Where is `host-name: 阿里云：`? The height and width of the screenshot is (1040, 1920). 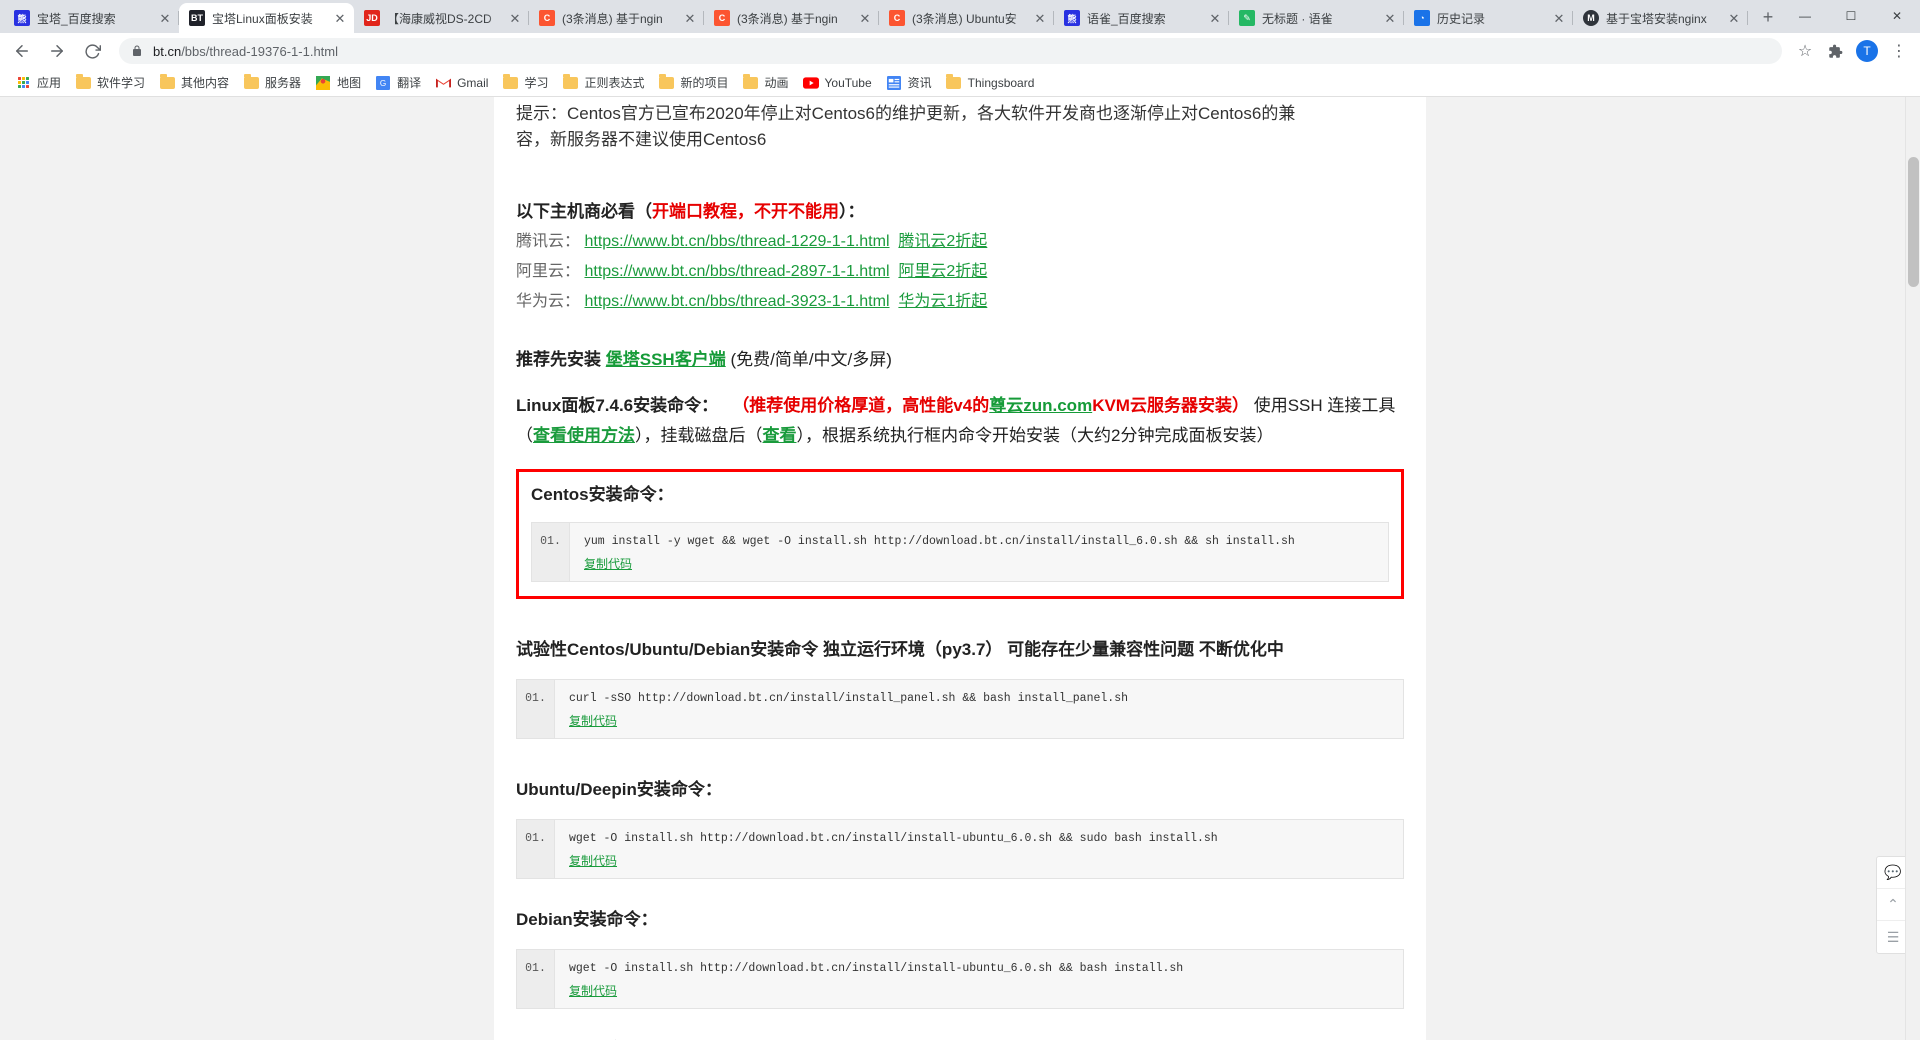
host-name: 阿里云： is located at coordinates (548, 271).